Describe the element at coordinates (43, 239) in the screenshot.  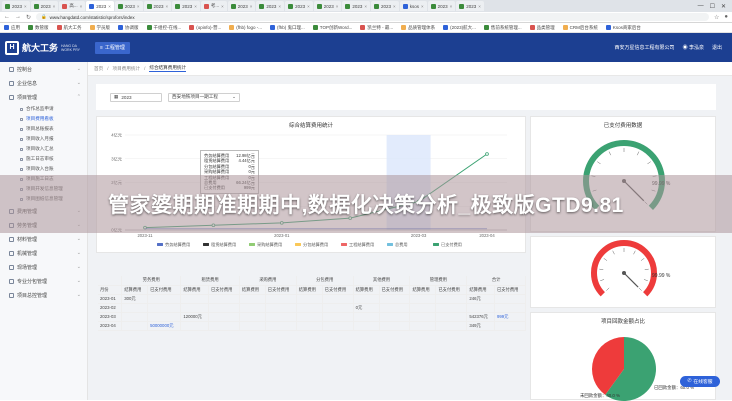
I see `sidebar-item: 材料管理 ⌄` at that location.